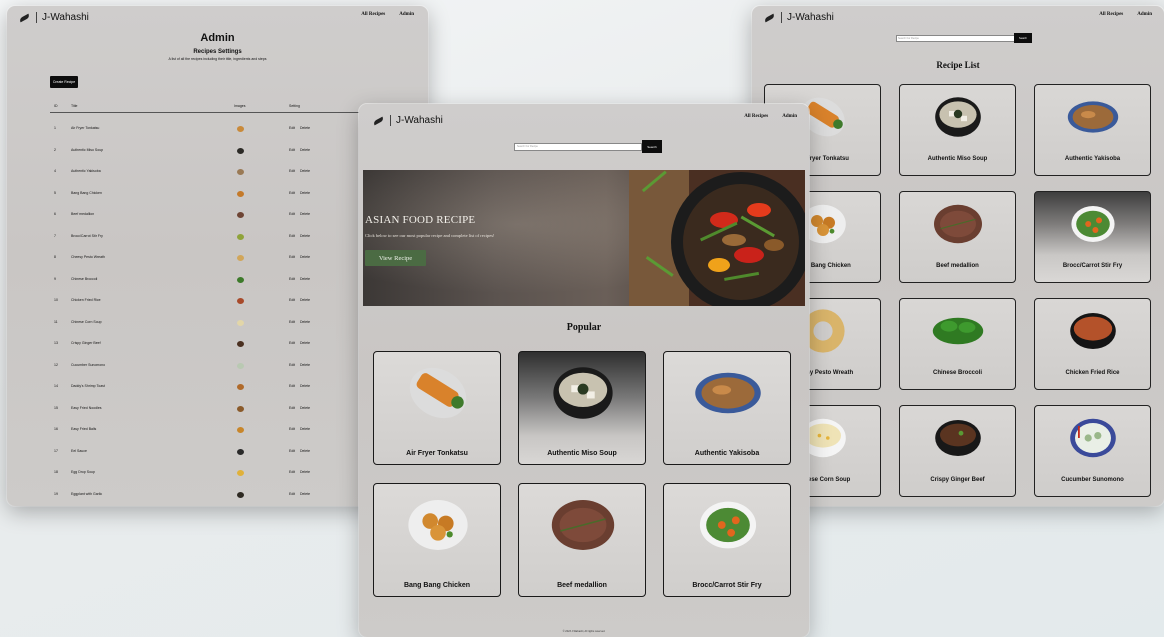 This screenshot has width=1164, height=637. What do you see at coordinates (957, 344) in the screenshot?
I see `recipe-card: Chinese Broccoli` at bounding box center [957, 344].